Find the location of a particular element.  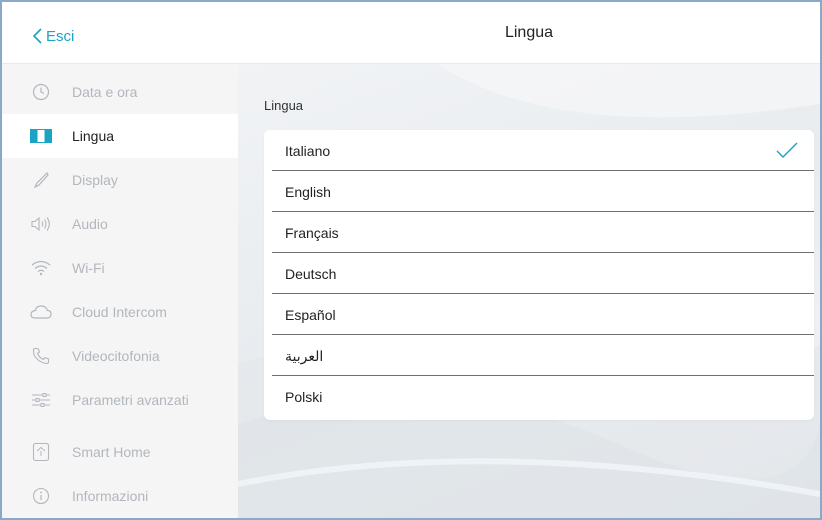

language-name: Français is located at coordinates (312, 233).